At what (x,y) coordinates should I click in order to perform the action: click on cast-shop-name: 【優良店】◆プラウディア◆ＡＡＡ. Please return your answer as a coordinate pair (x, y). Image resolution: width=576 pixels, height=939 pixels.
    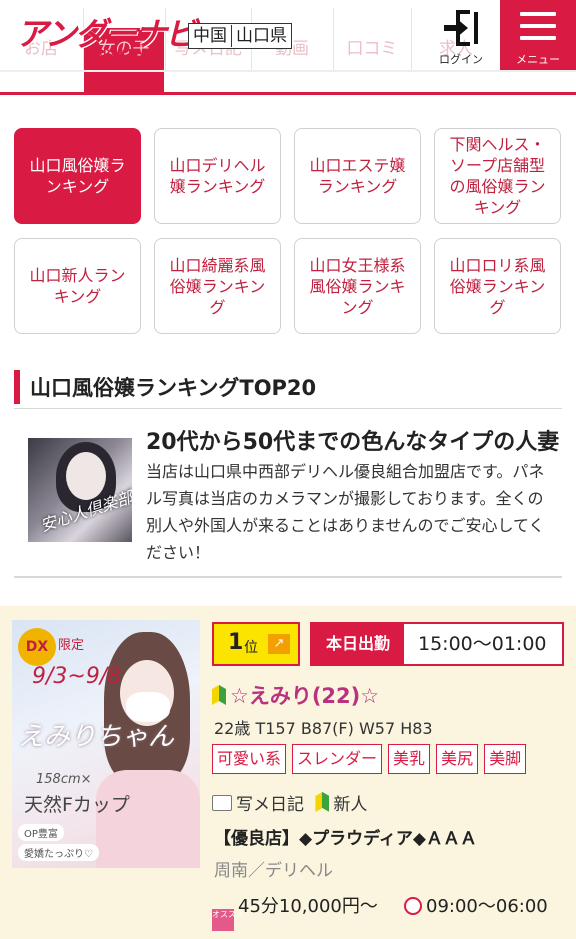
    Looking at the image, I should click on (389, 837).